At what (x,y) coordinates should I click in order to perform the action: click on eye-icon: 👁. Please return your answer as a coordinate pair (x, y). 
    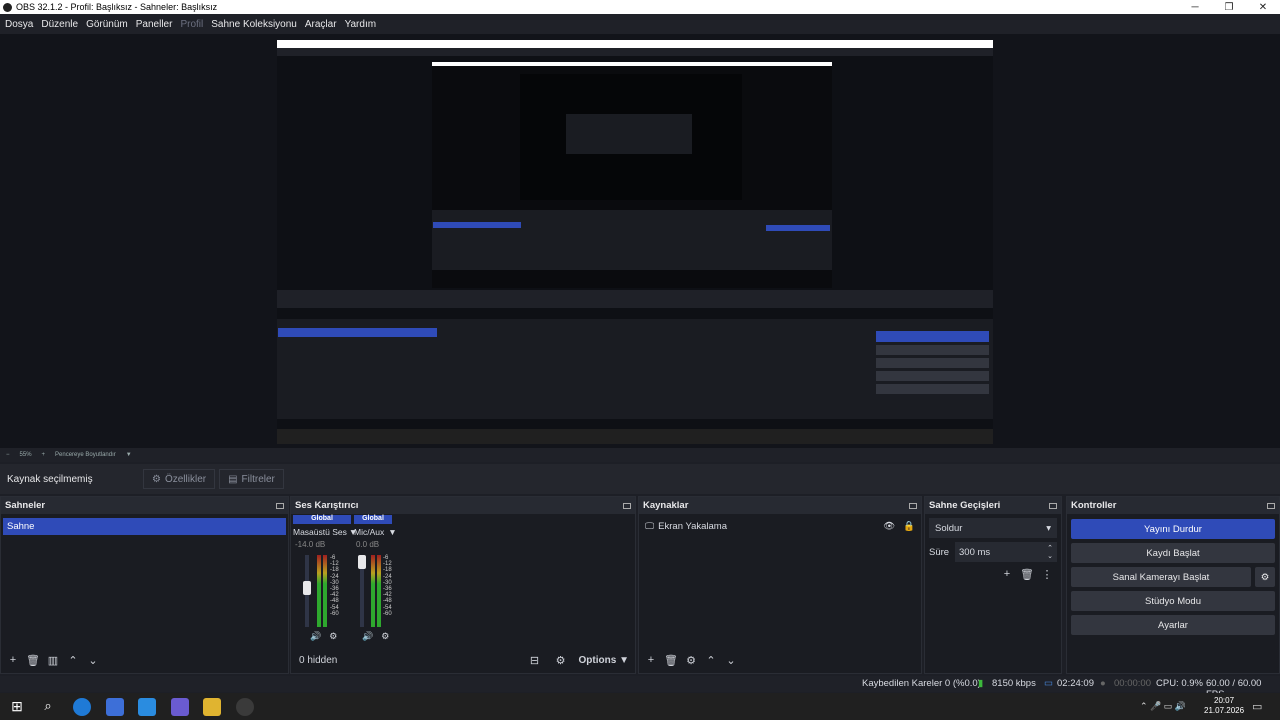
    Looking at the image, I should click on (889, 526).